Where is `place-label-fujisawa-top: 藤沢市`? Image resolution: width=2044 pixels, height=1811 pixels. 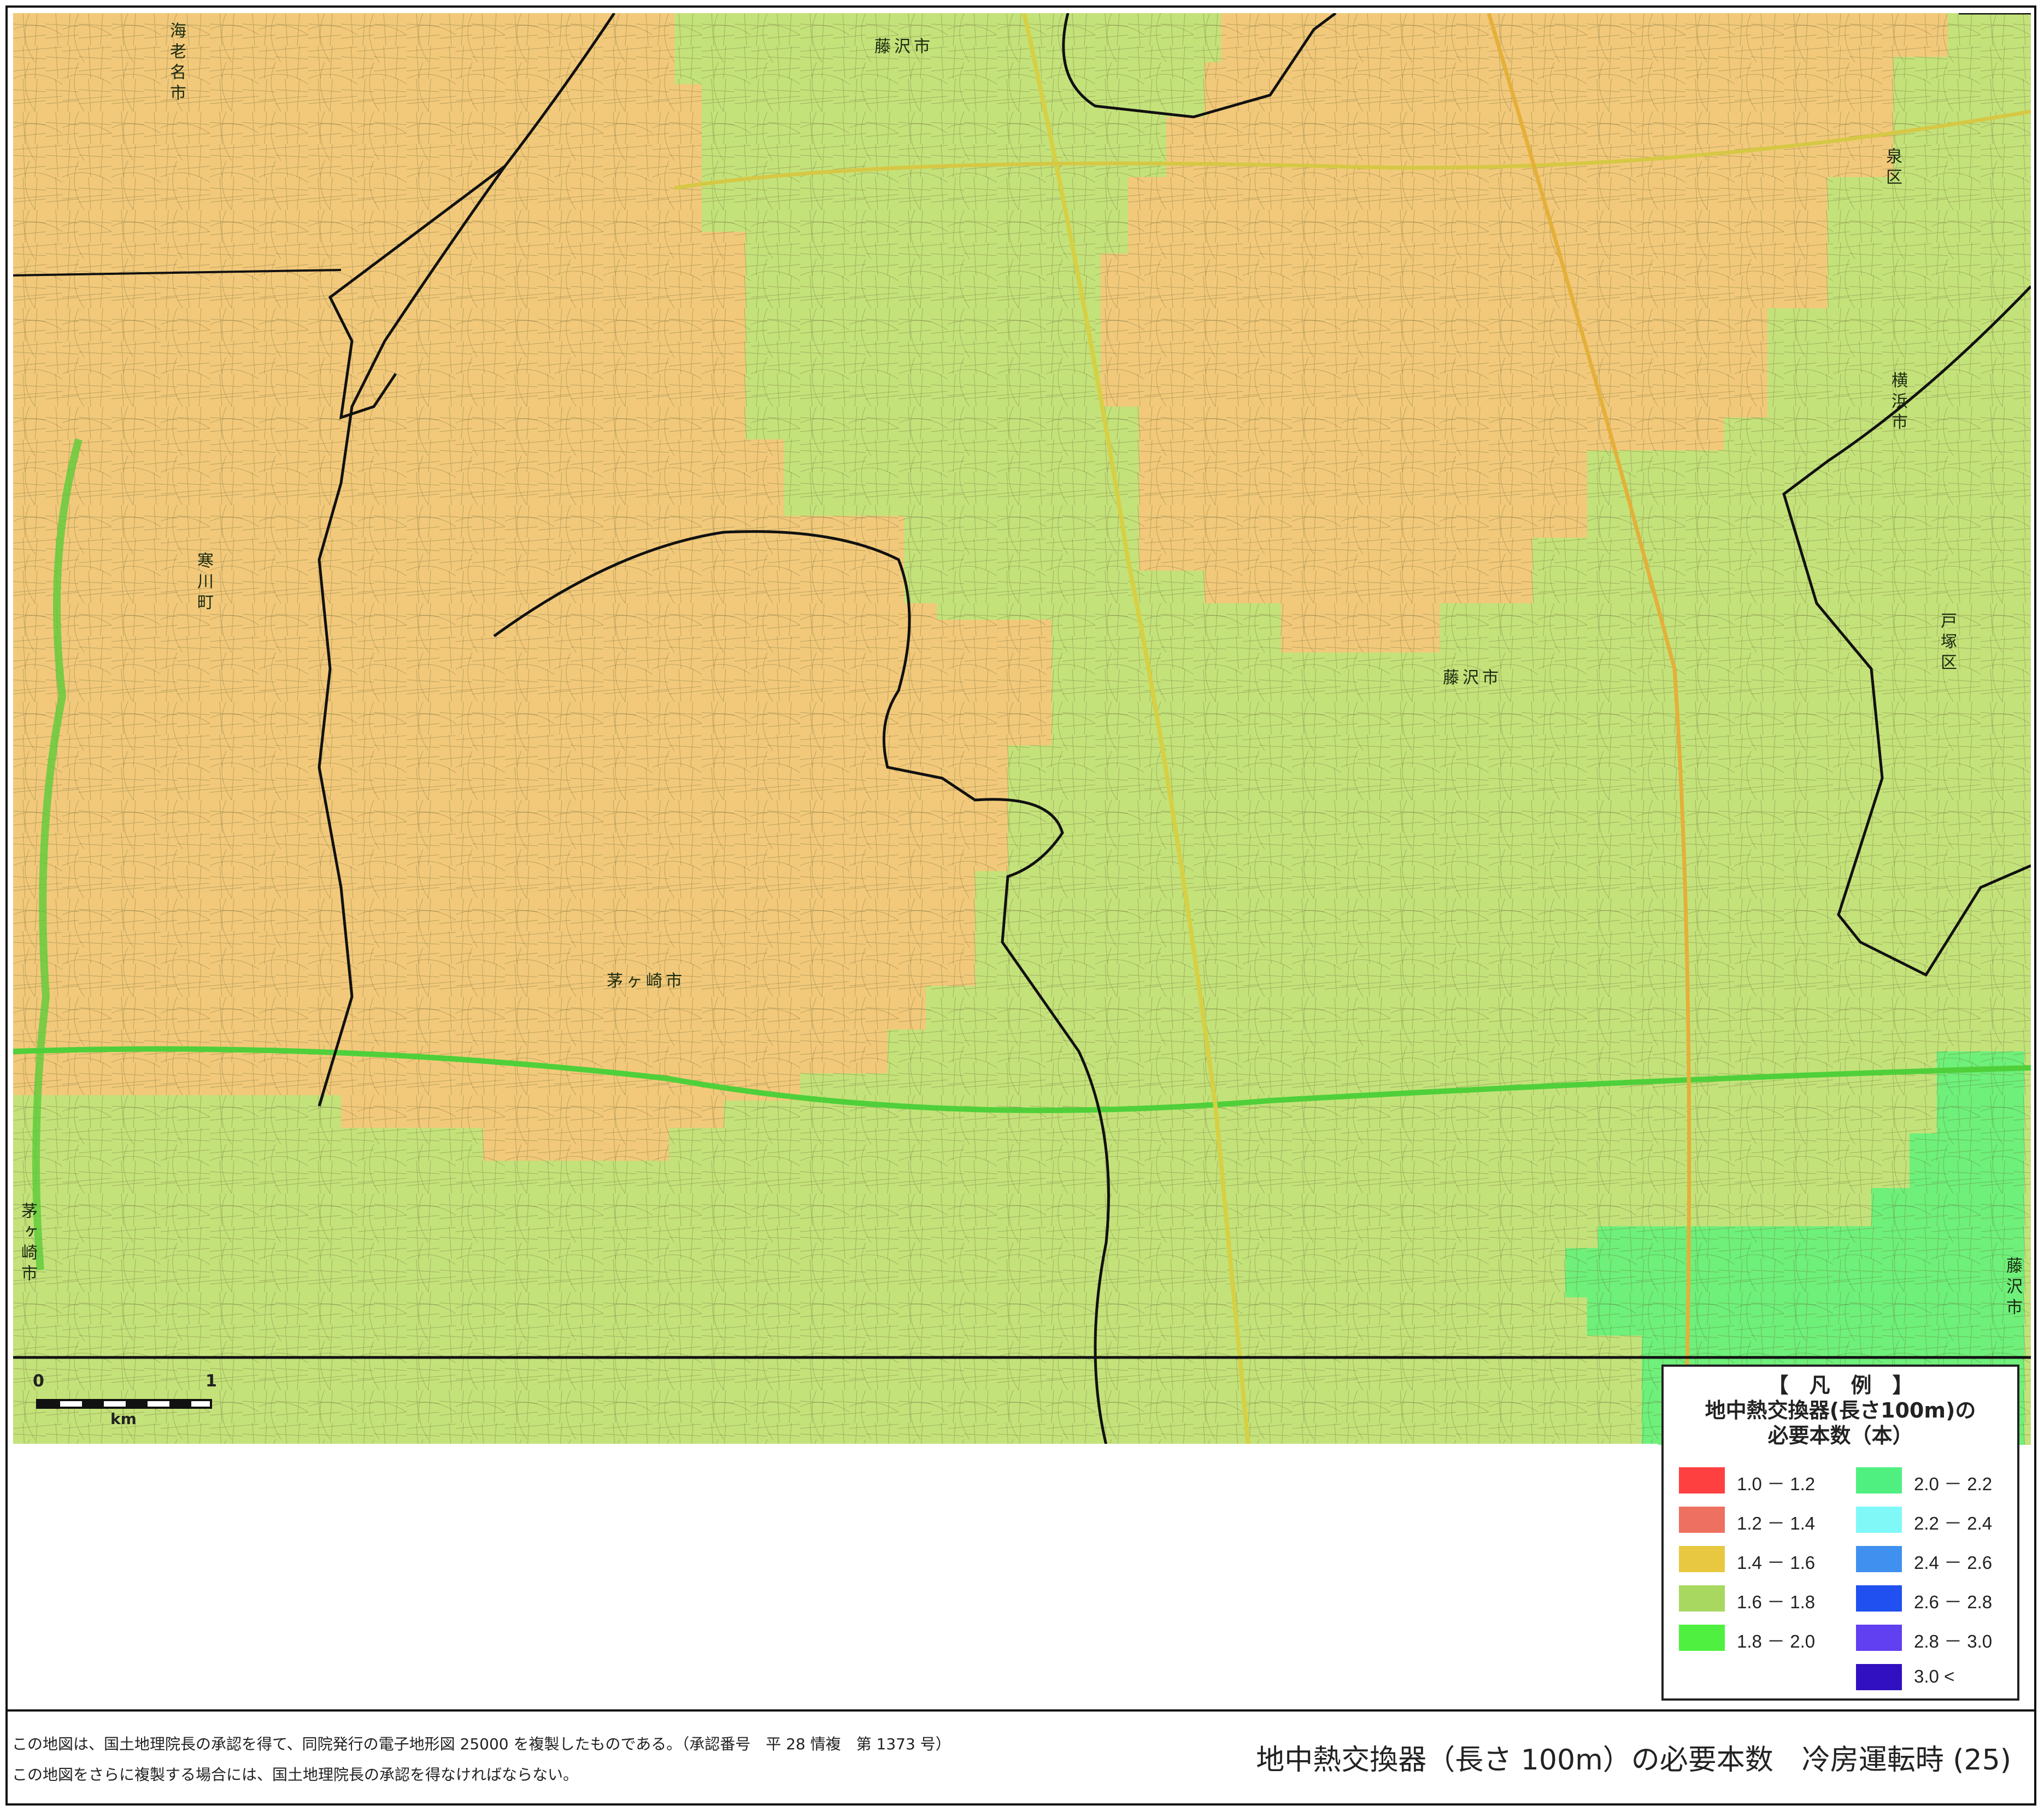 place-label-fujisawa-top: 藤沢市 is located at coordinates (903, 47).